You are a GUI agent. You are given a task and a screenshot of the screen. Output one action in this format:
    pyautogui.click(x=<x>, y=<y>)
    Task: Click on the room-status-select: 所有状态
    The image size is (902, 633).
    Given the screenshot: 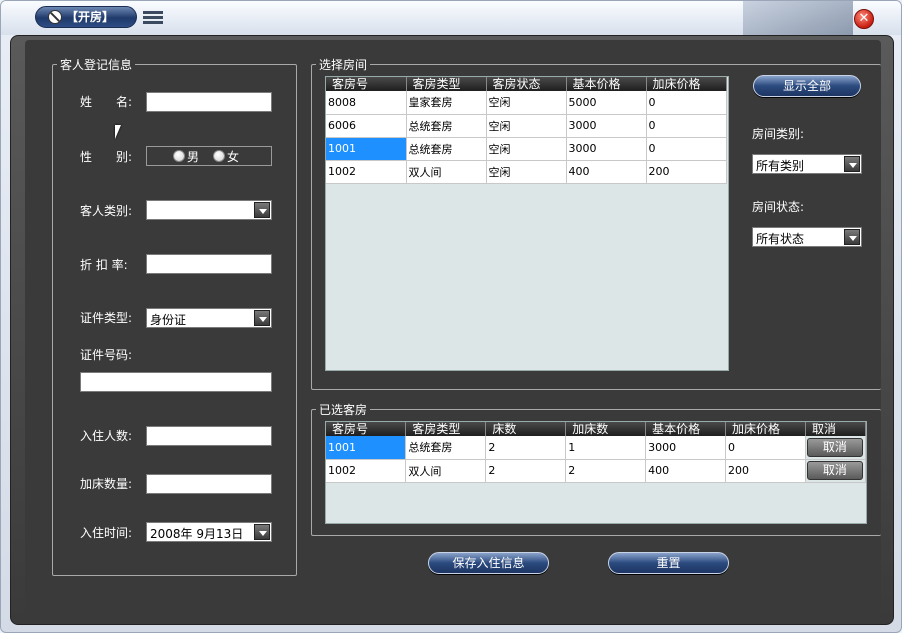 What is the action you would take?
    pyautogui.click(x=807, y=237)
    